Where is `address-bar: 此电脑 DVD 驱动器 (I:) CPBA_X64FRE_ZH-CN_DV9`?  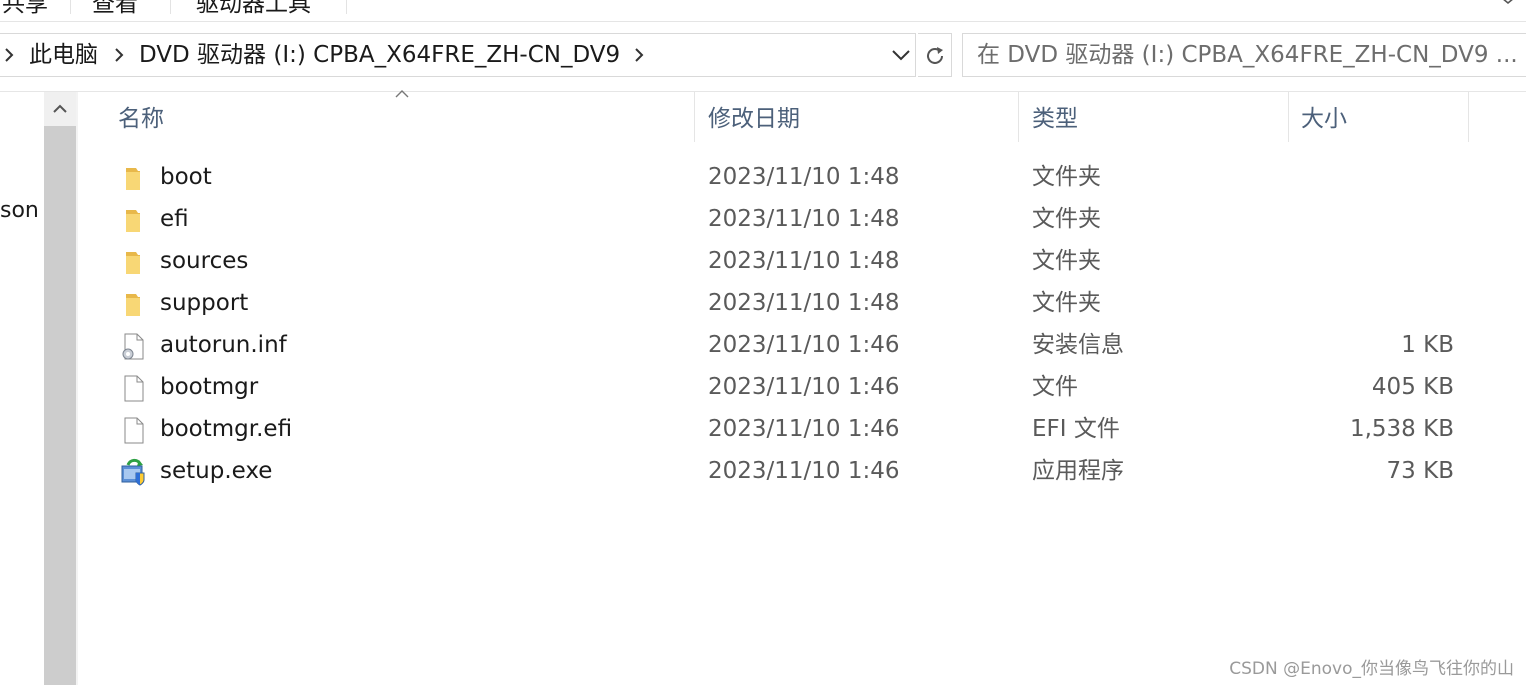
address-bar: 此电脑 DVD 驱动器 (I:) CPBA_X64FRE_ZH-CN_DV9 is located at coordinates (458, 55).